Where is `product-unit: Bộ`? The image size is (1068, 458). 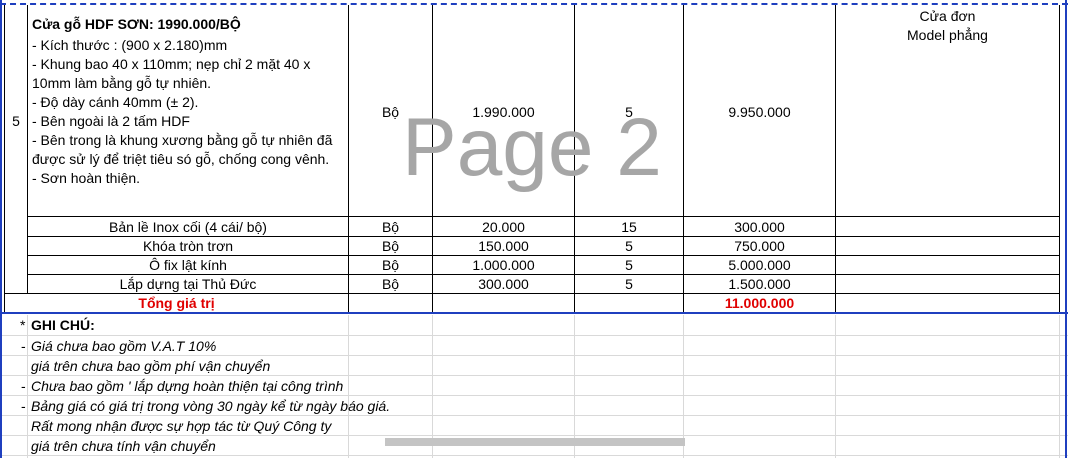 product-unit: Bộ is located at coordinates (390, 112).